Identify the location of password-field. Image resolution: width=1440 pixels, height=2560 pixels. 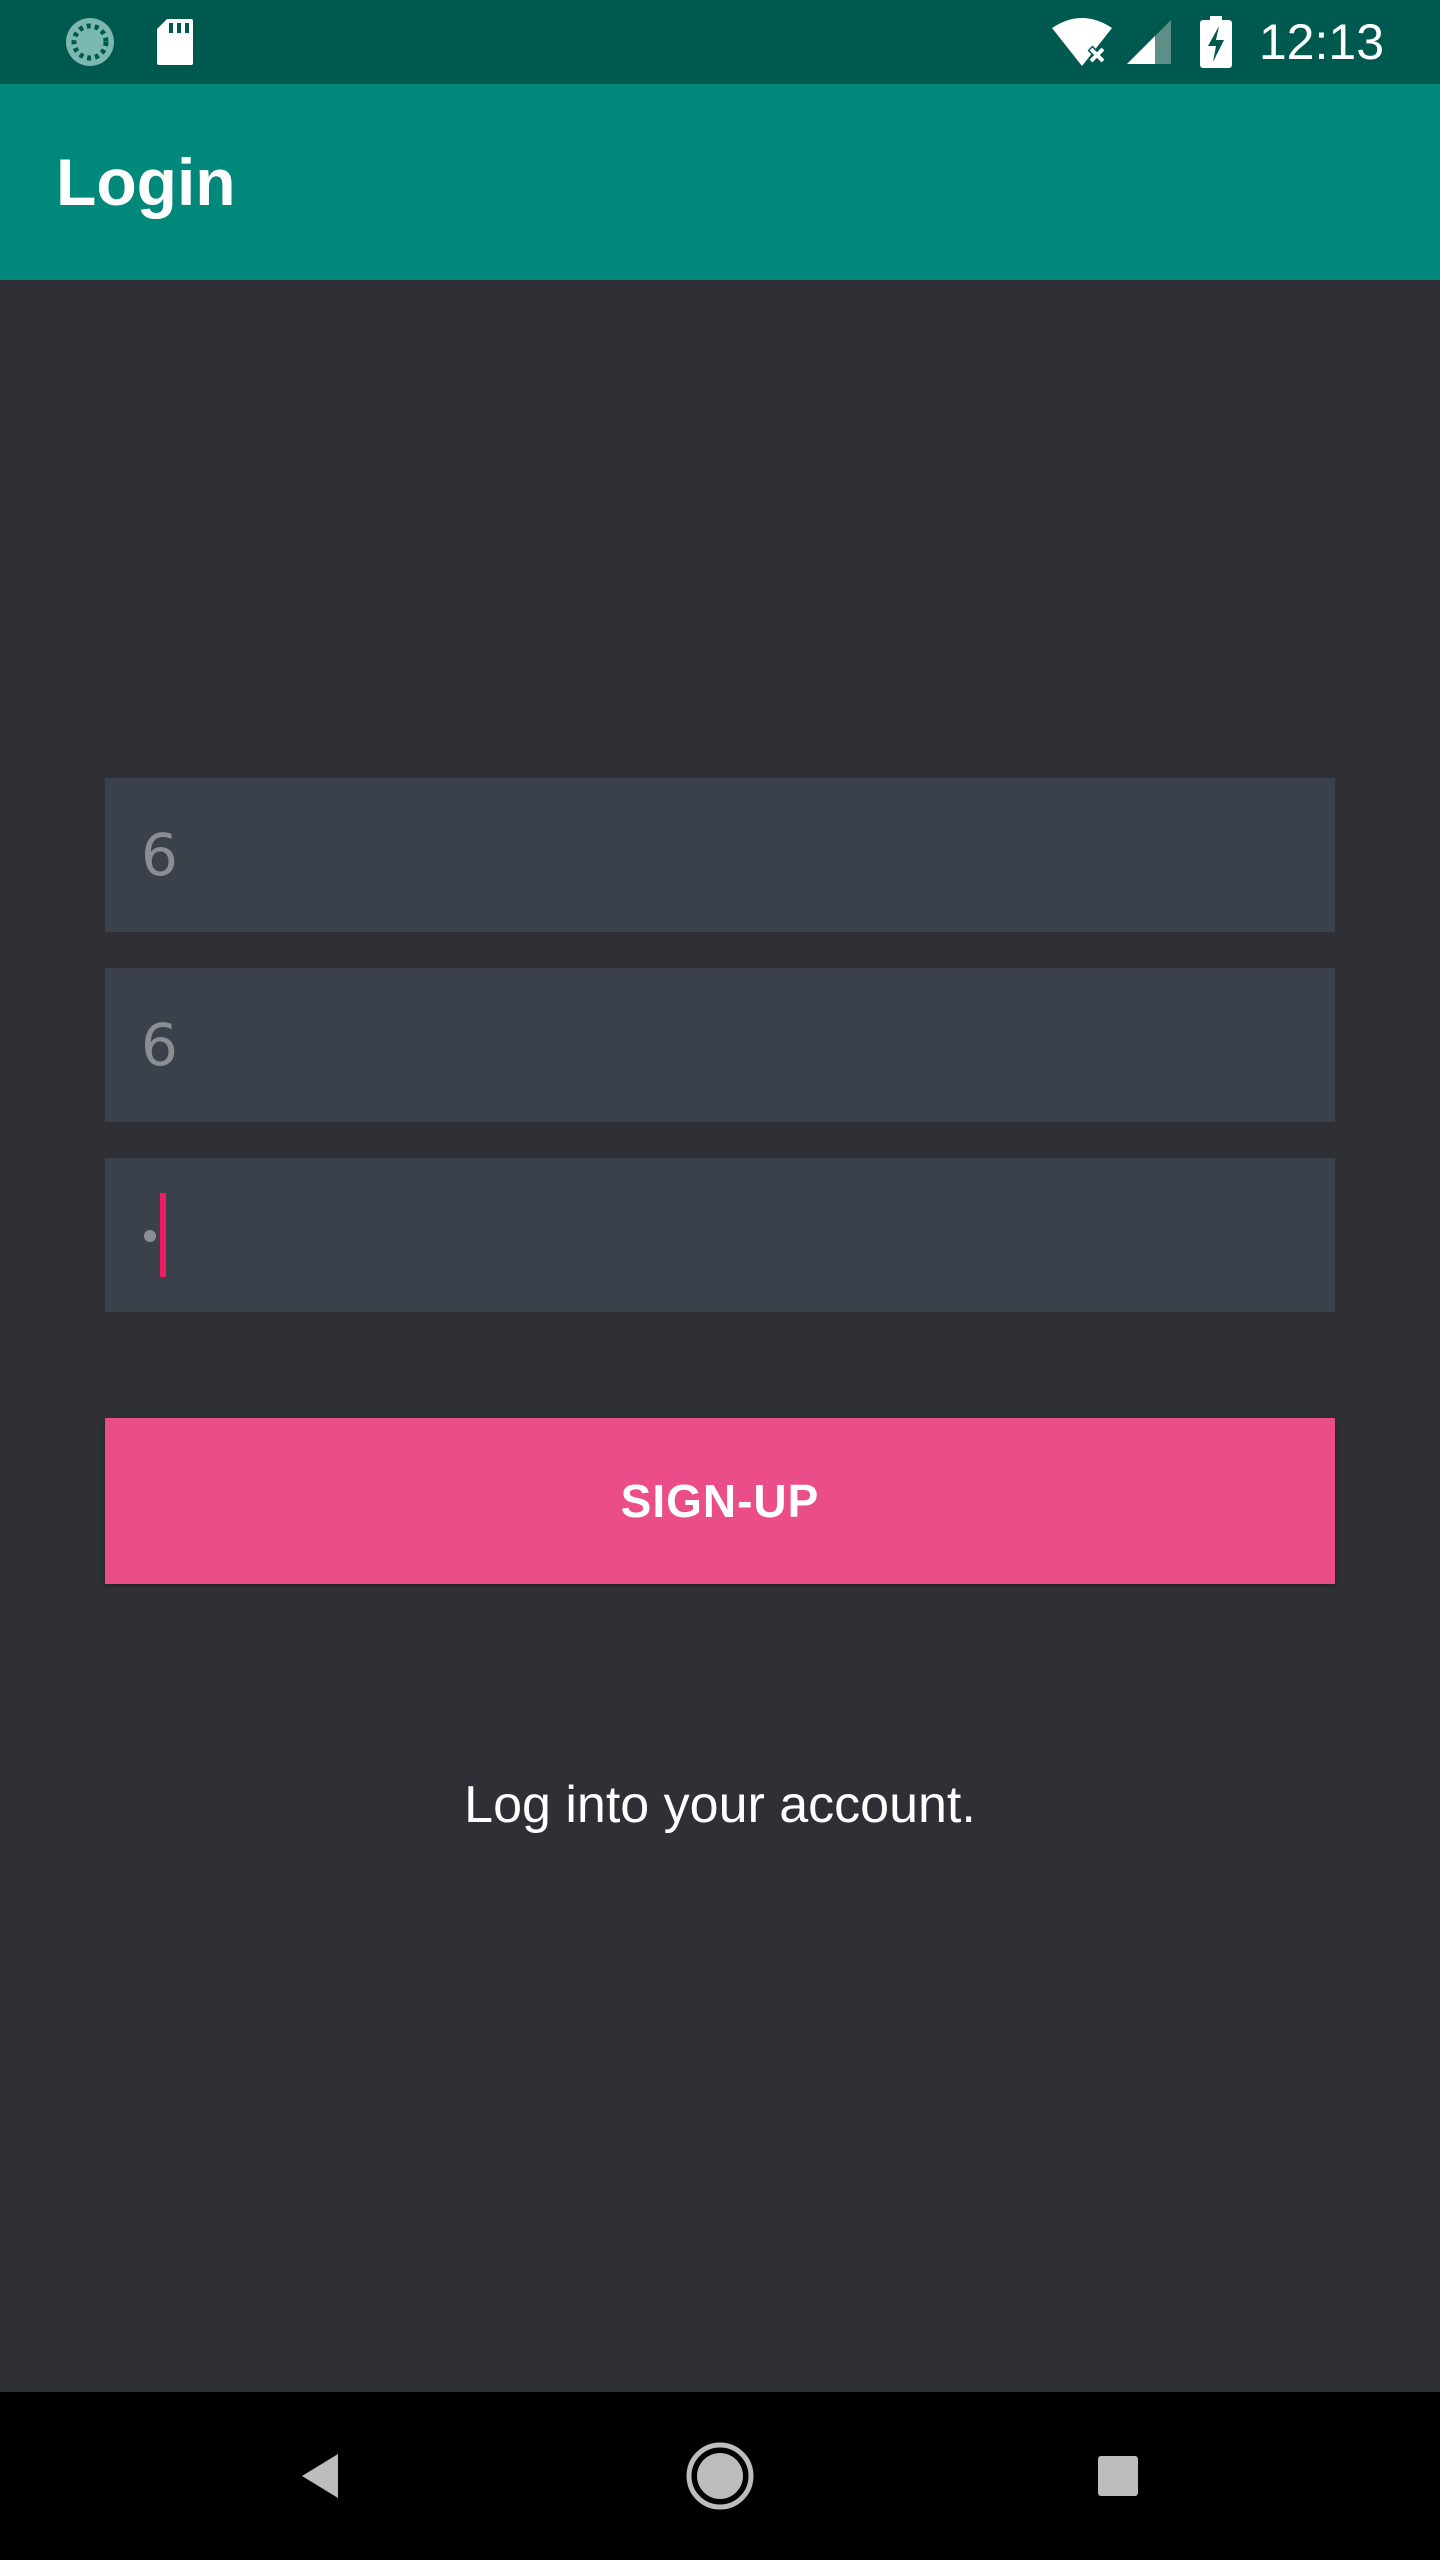
(720, 1235).